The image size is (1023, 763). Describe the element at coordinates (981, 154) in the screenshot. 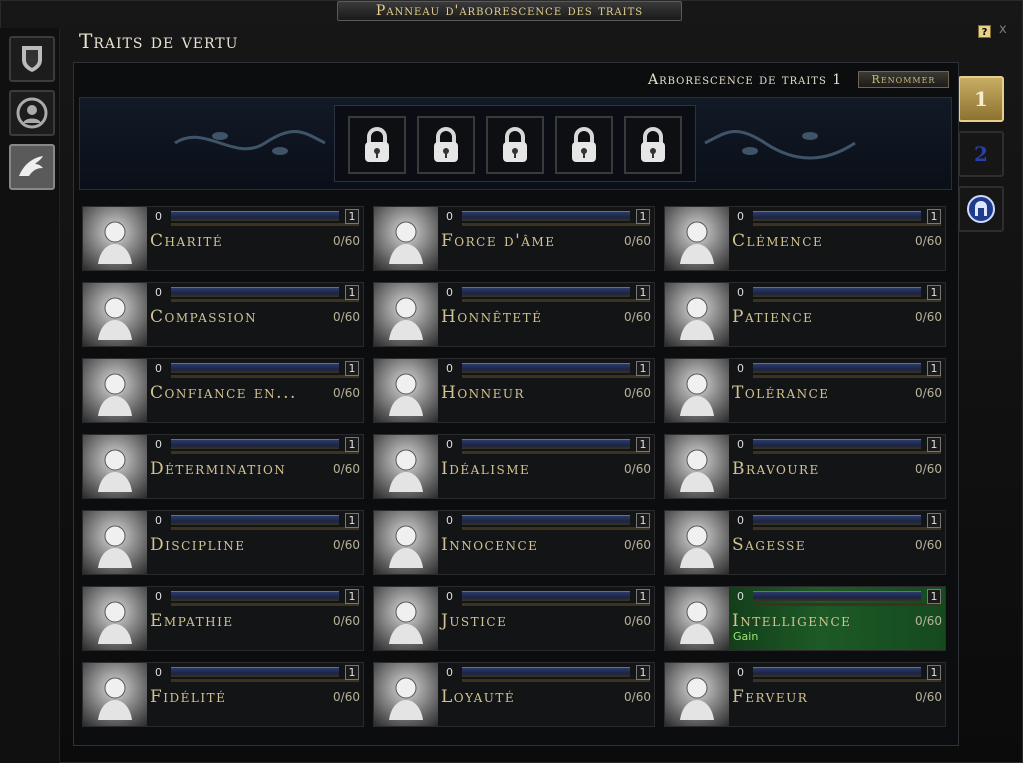

I see `tree-tab-2: 2` at that location.